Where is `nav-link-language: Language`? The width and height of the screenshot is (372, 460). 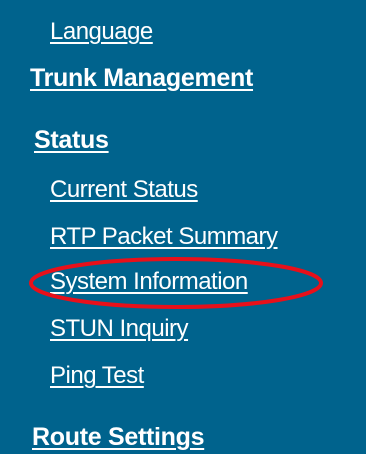
nav-link-language: Language is located at coordinates (101, 32).